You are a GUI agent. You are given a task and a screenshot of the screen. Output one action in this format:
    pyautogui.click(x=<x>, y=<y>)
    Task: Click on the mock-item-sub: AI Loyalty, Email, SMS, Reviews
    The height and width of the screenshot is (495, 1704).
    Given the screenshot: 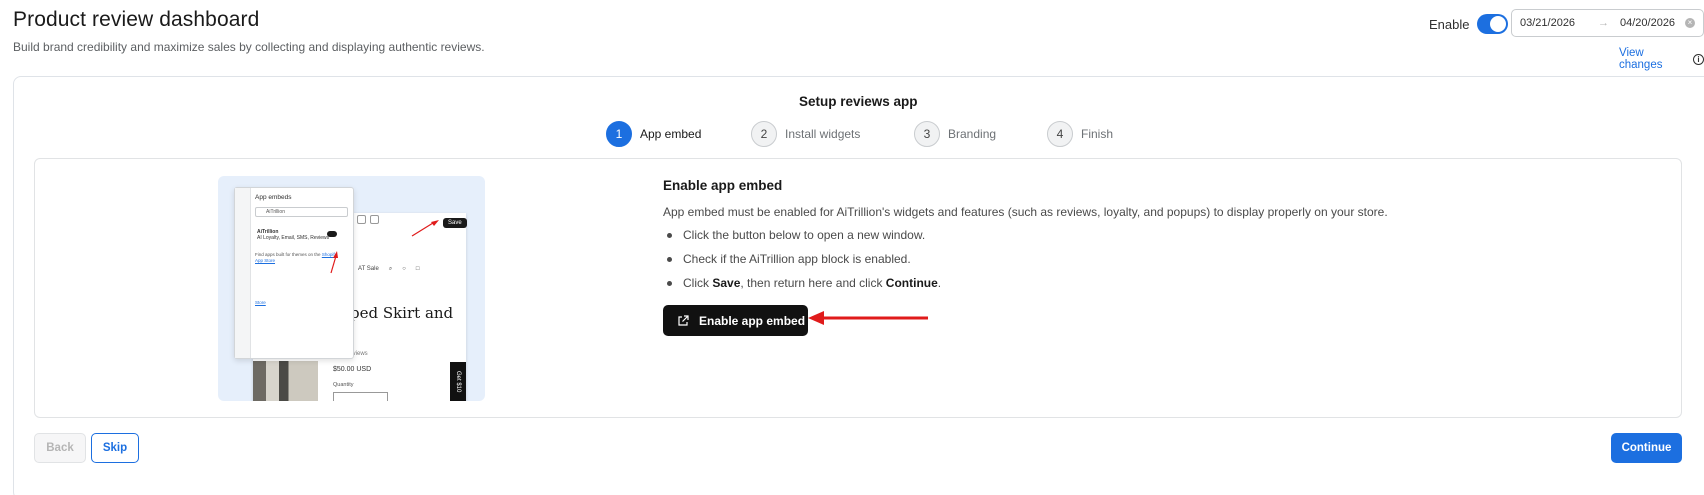 What is the action you would take?
    pyautogui.click(x=293, y=238)
    